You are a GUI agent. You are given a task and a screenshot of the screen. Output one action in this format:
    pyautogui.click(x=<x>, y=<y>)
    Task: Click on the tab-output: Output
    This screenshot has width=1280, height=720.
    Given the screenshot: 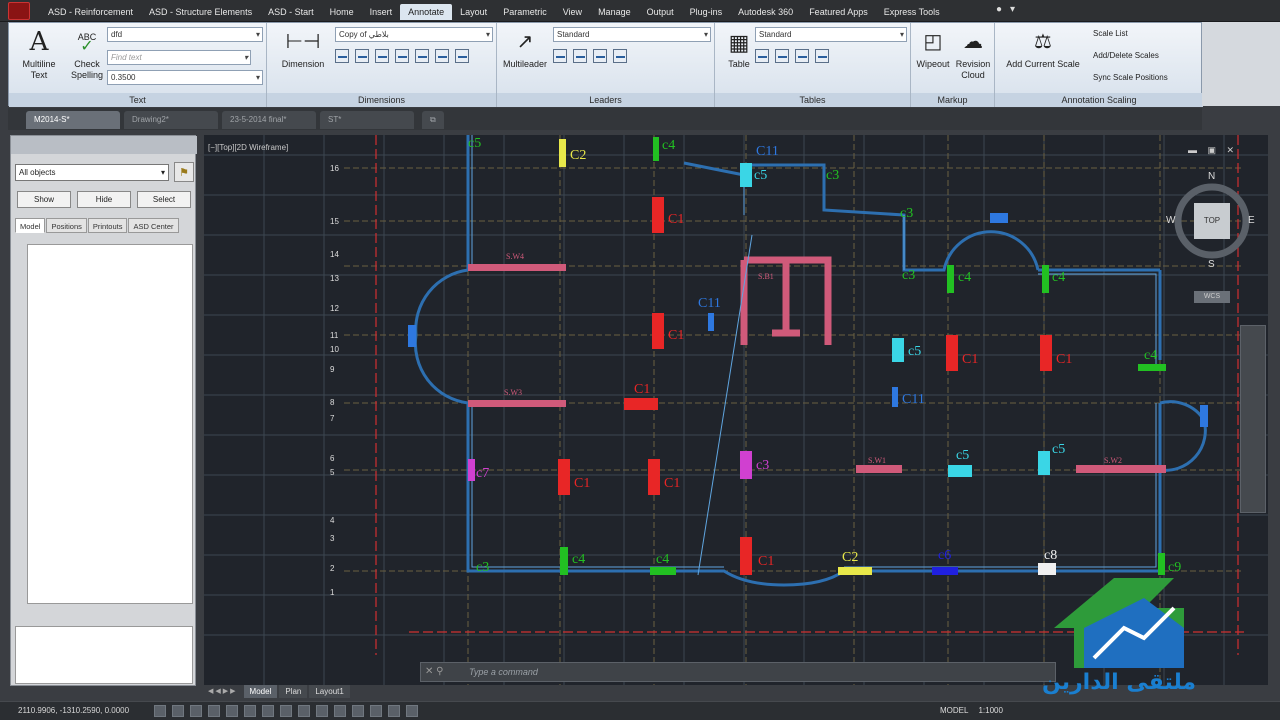 What is the action you would take?
    pyautogui.click(x=660, y=12)
    